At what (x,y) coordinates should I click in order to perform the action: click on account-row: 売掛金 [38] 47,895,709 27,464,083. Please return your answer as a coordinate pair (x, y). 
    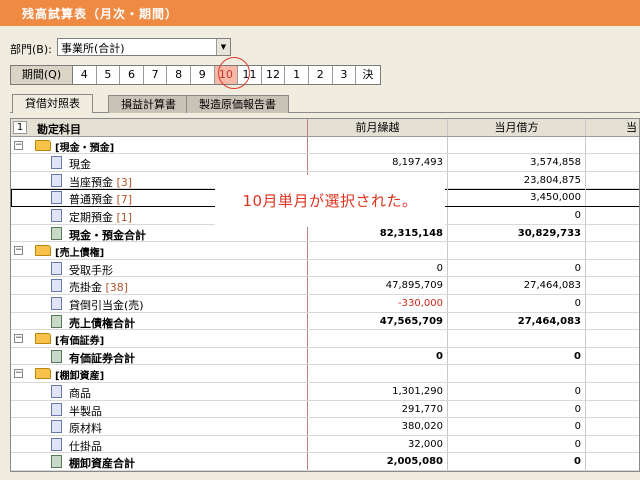
    Looking at the image, I should click on (325, 286).